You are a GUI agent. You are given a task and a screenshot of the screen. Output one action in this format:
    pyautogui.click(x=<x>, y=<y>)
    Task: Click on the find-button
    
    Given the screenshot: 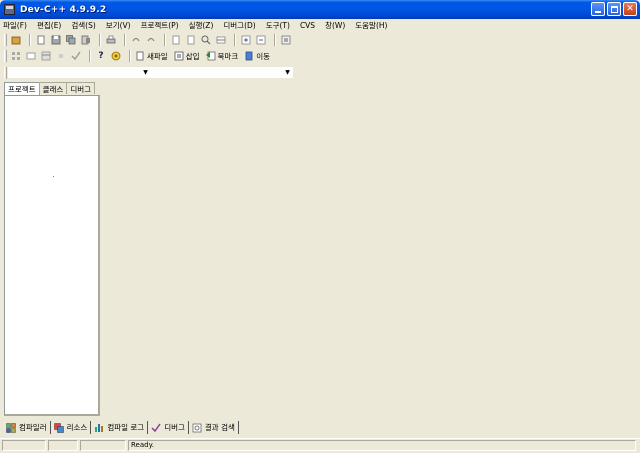 What is the action you would take?
    pyautogui.click(x=176, y=40)
    